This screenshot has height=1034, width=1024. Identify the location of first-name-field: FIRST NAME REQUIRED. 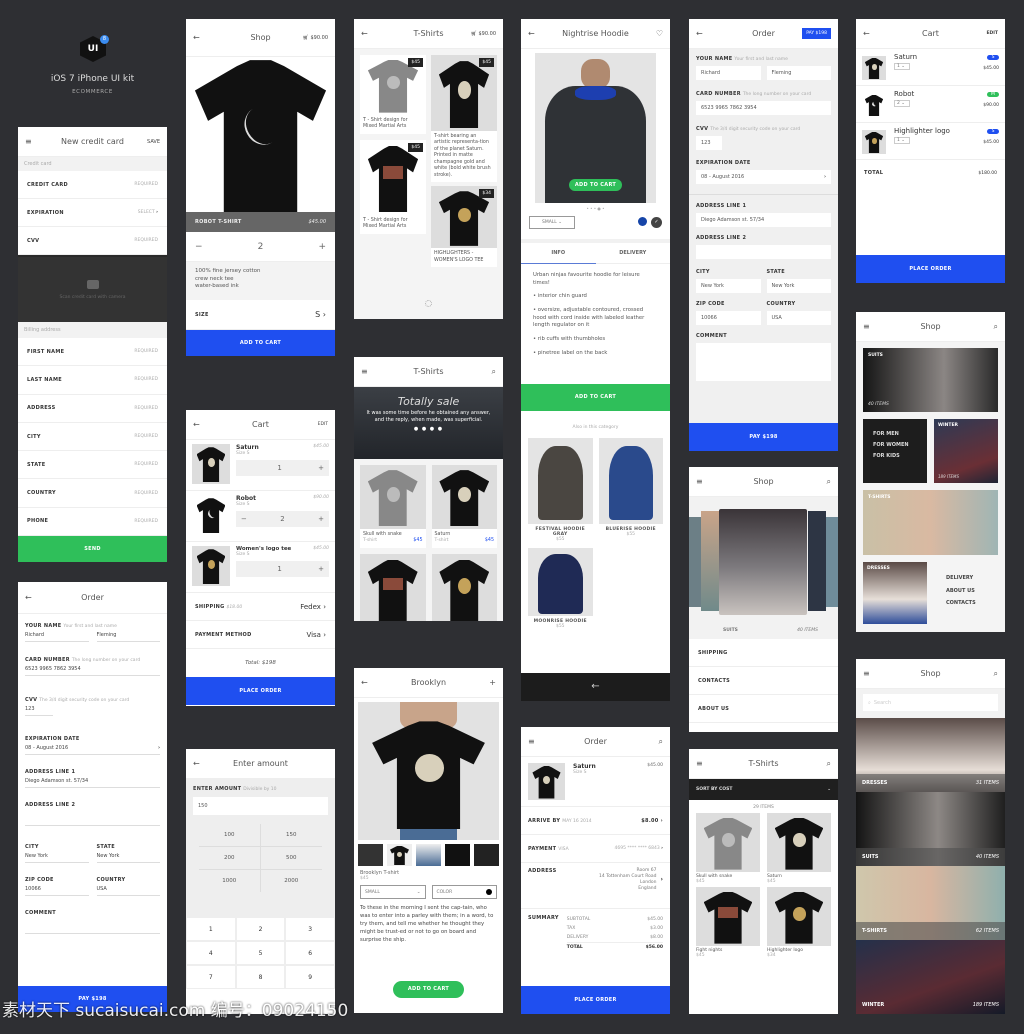
(92, 352).